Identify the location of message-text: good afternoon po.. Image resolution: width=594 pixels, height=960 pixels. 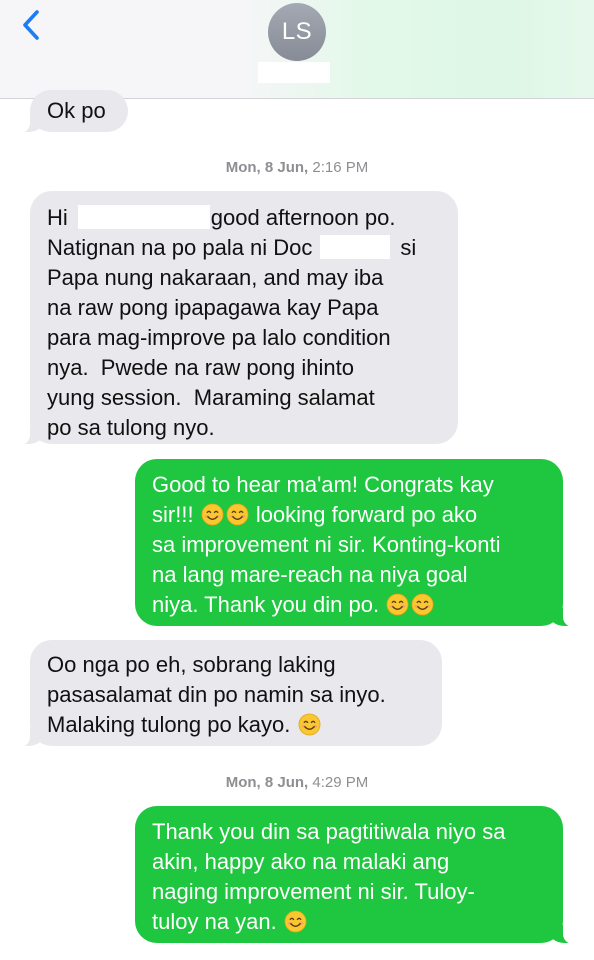
(303, 217).